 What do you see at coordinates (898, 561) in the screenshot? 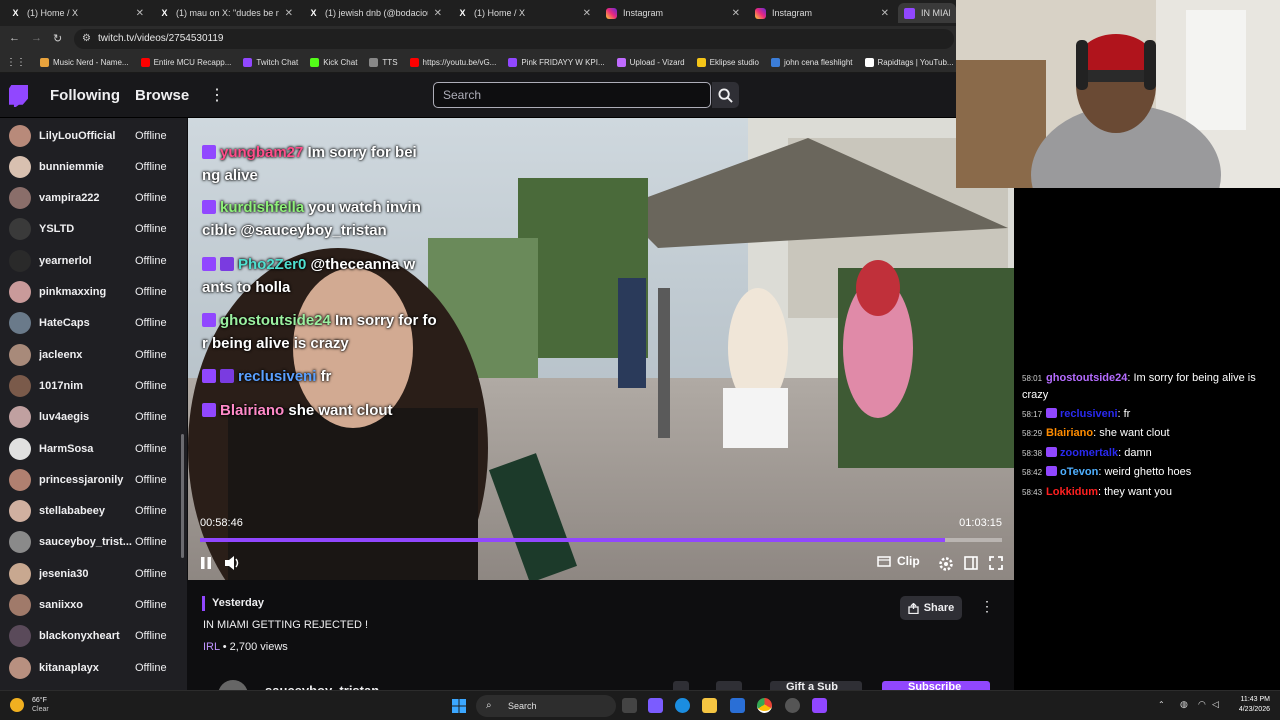
I see `clip-button: Clip` at bounding box center [898, 561].